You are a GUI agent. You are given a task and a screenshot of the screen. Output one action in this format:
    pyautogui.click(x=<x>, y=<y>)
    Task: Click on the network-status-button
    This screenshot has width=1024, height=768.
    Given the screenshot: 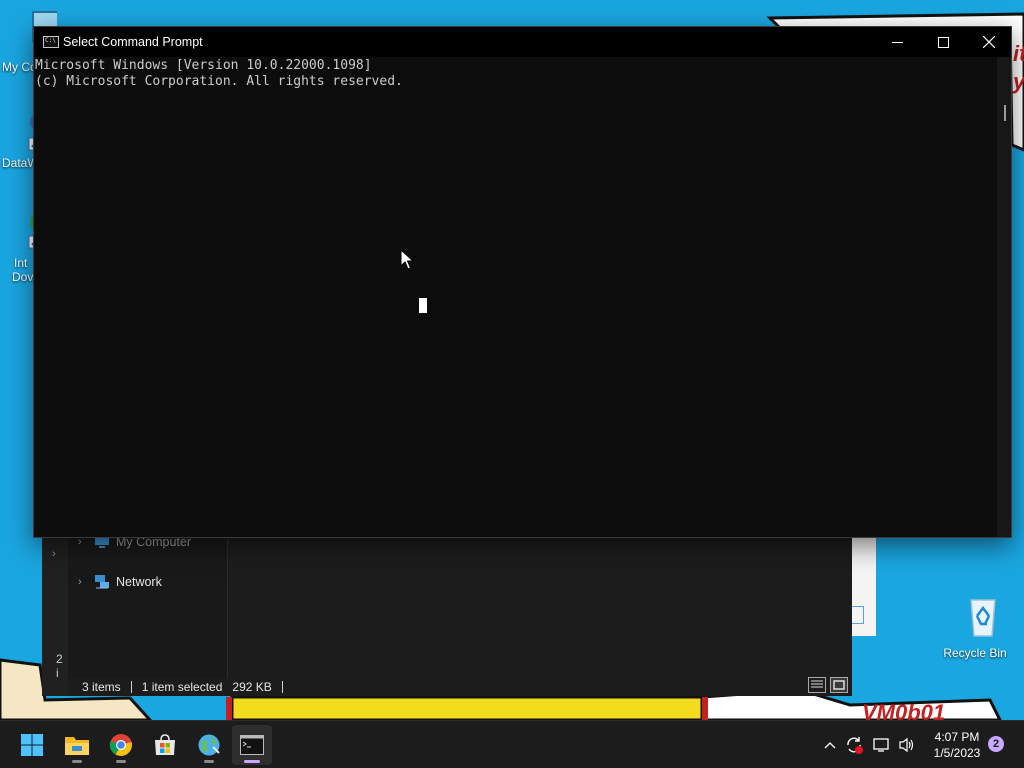 What is the action you would take?
    pyautogui.click(x=882, y=745)
    